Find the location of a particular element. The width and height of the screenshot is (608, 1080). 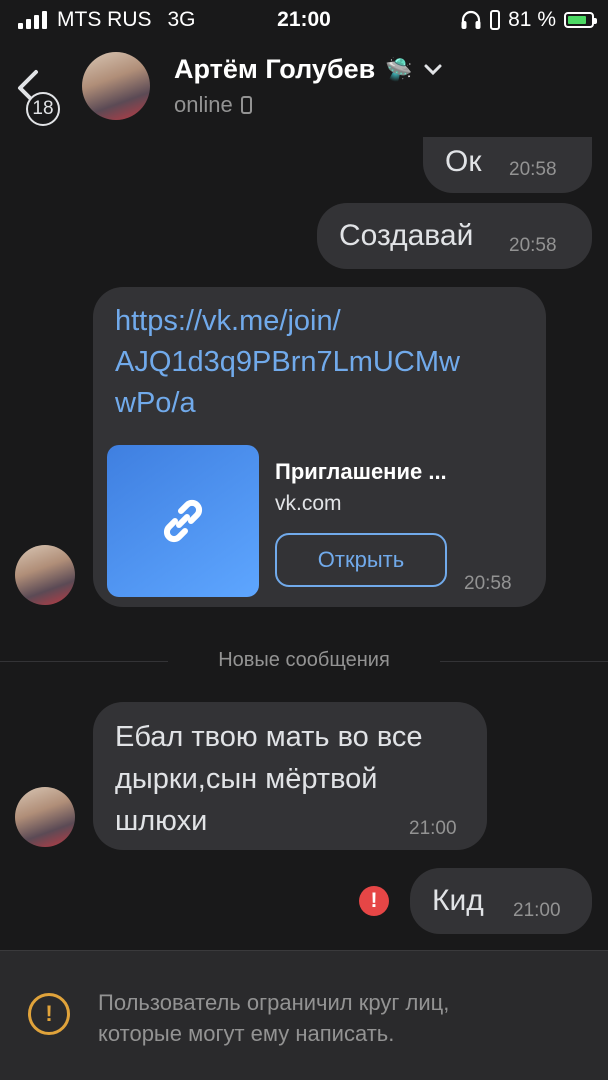

link-icon is located at coordinates (183, 521).